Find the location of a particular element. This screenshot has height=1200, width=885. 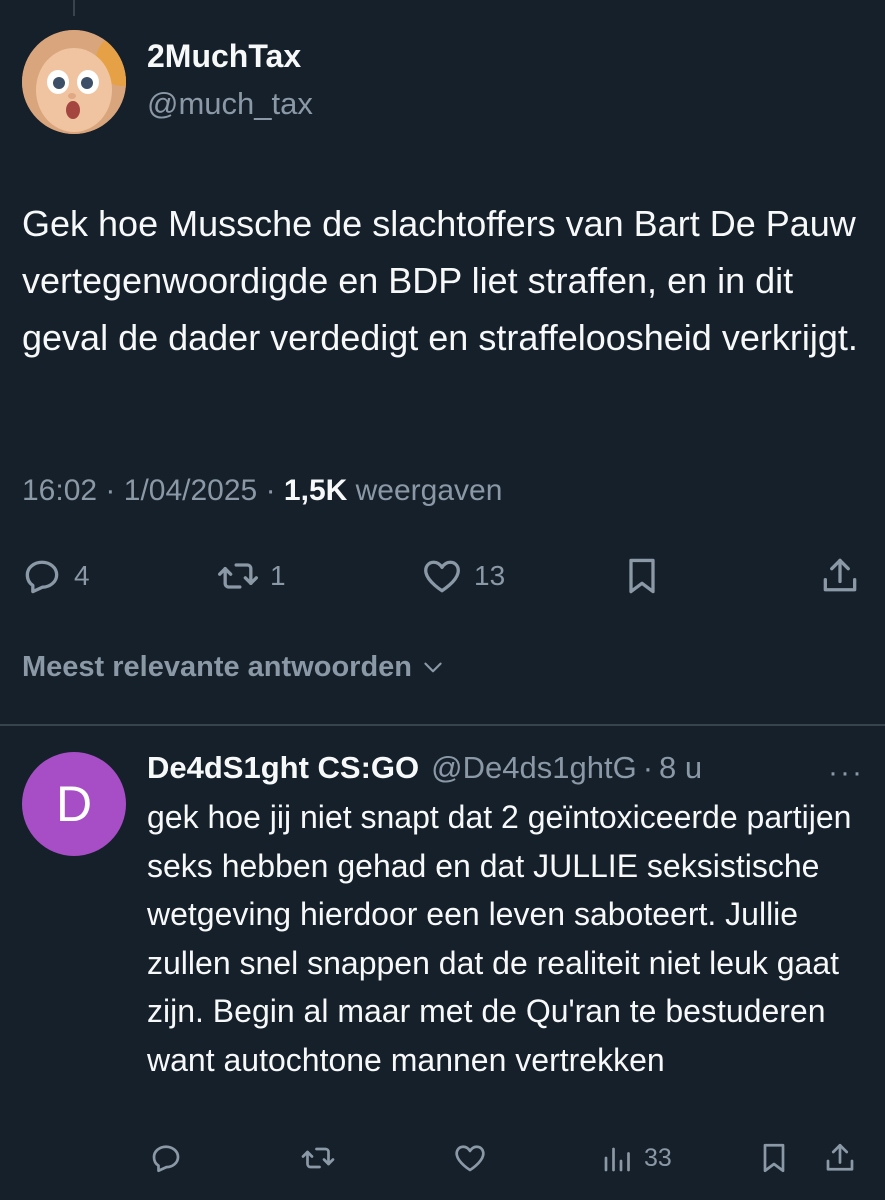

reply-views-button: 33 is located at coordinates (636, 1158).